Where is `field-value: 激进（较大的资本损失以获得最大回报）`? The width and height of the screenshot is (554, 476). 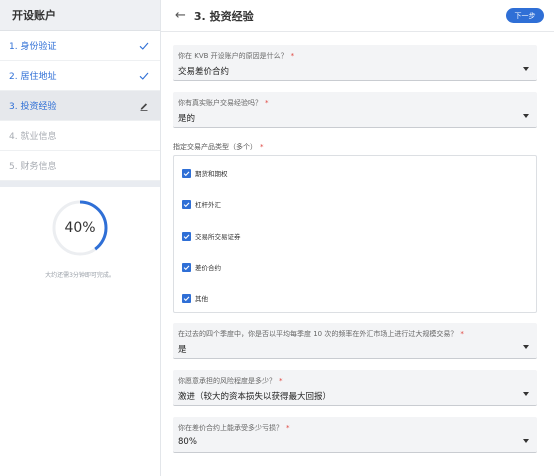 field-value: 激进（较大的资本损失以获得最大回报） is located at coordinates (255, 397).